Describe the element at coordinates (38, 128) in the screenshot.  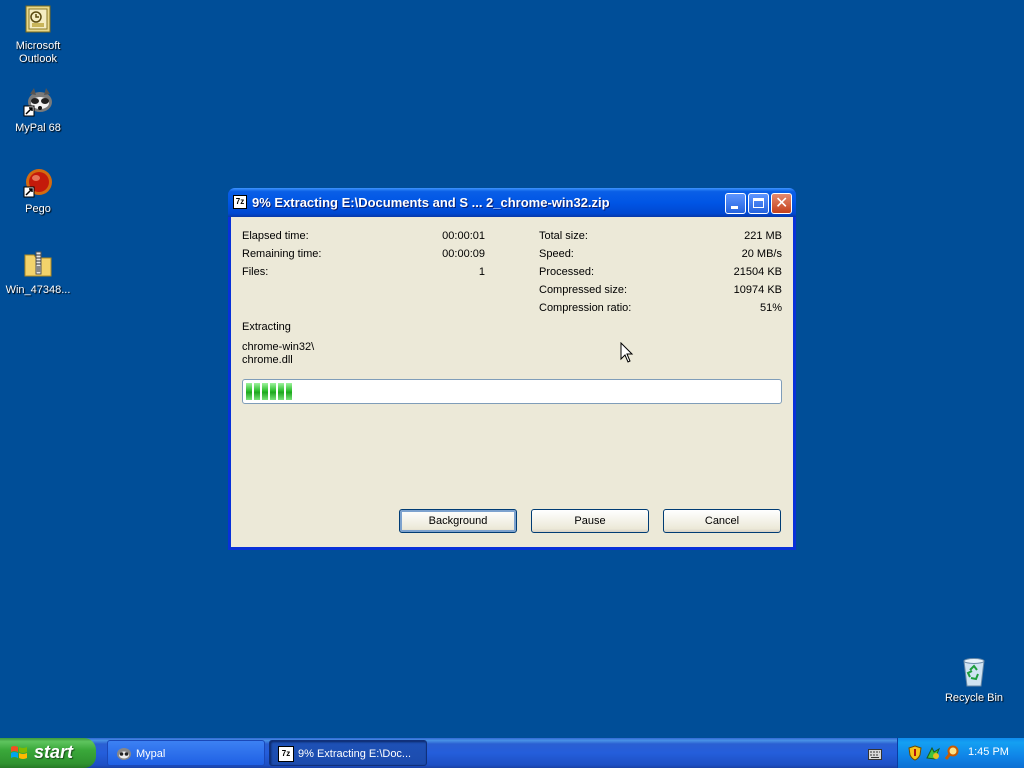
I see `desktop-icon-label: MyPal 68` at that location.